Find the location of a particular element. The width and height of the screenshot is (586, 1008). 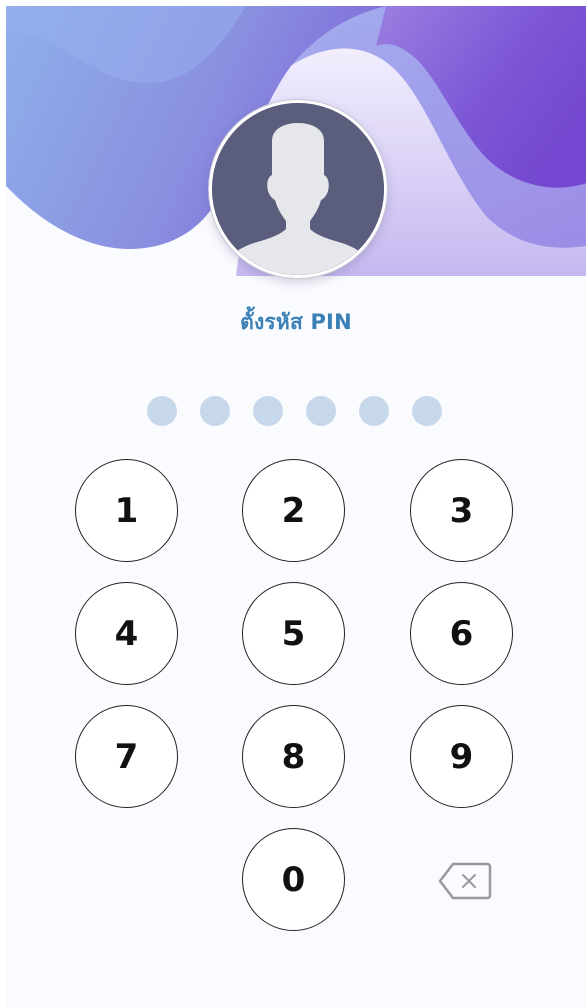

backspace-button is located at coordinates (465, 881).